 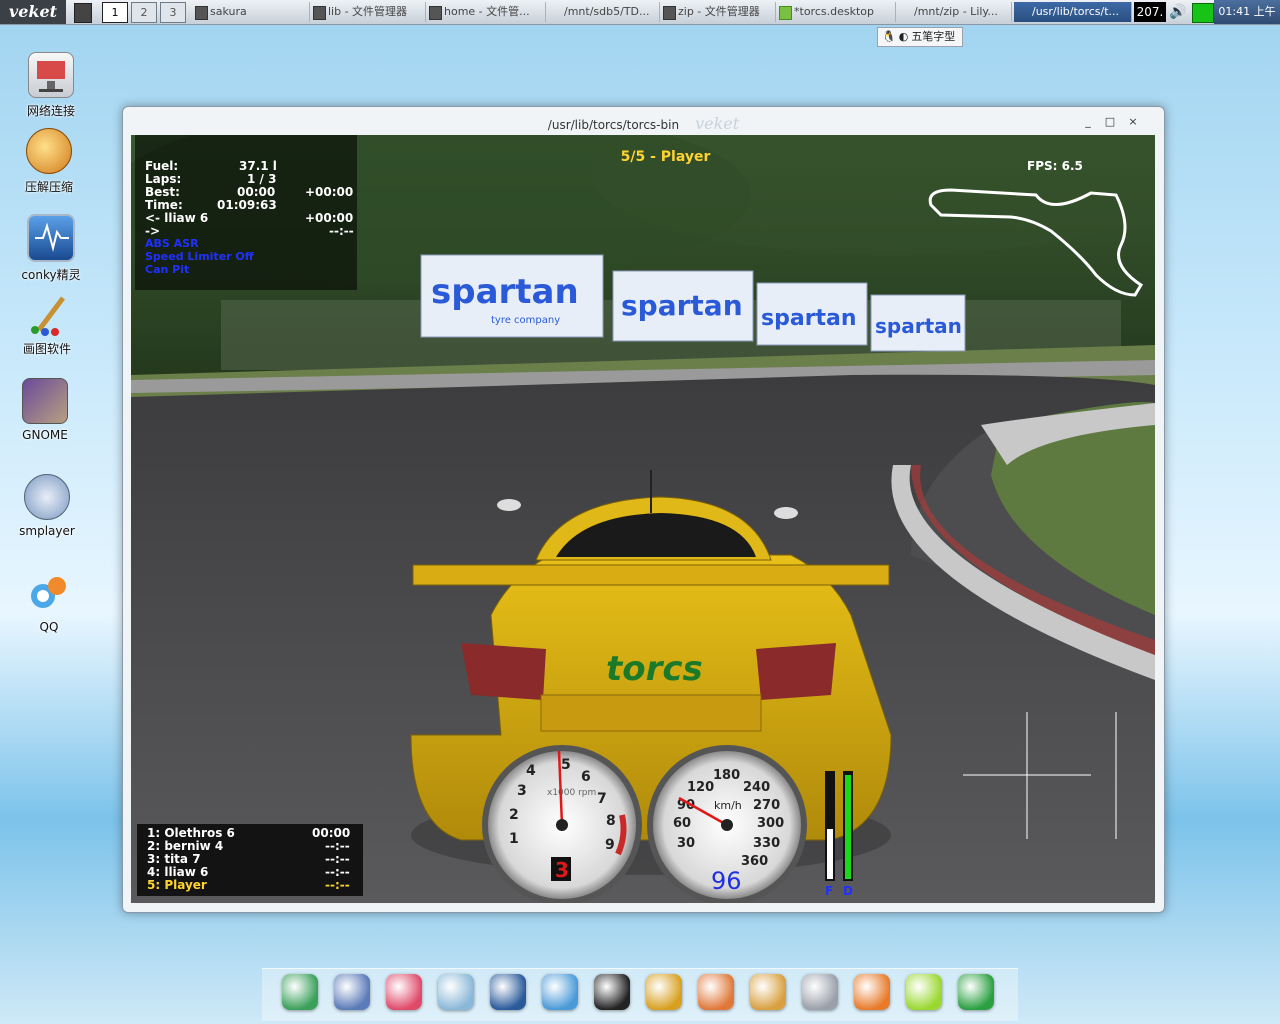 What do you see at coordinates (178, 872) in the screenshot?
I see `leaderboard-entry: 4: lliaw 6` at bounding box center [178, 872].